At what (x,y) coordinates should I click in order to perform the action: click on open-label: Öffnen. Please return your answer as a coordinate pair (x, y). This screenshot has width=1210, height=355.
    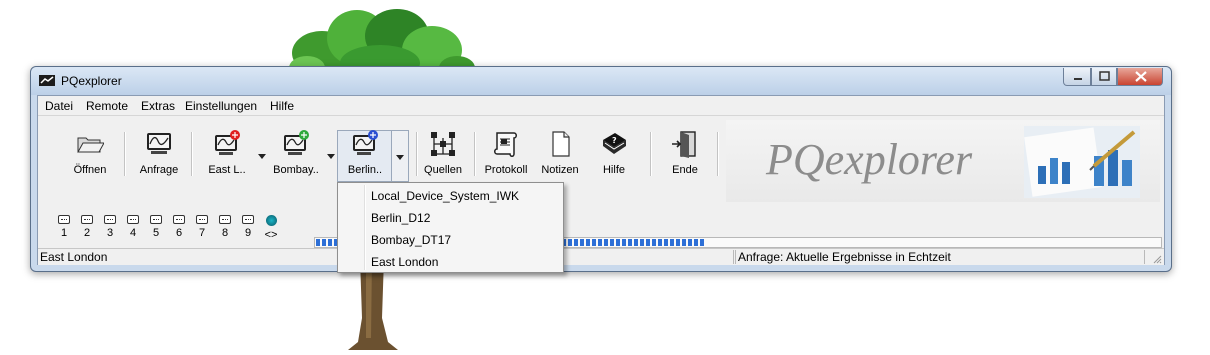
    Looking at the image, I should click on (90, 170).